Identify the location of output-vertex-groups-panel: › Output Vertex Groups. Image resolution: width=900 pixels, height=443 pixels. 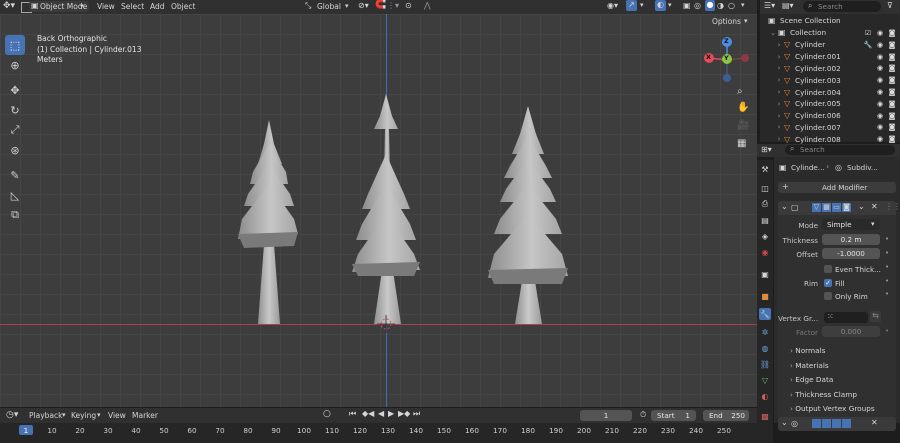
(832, 408).